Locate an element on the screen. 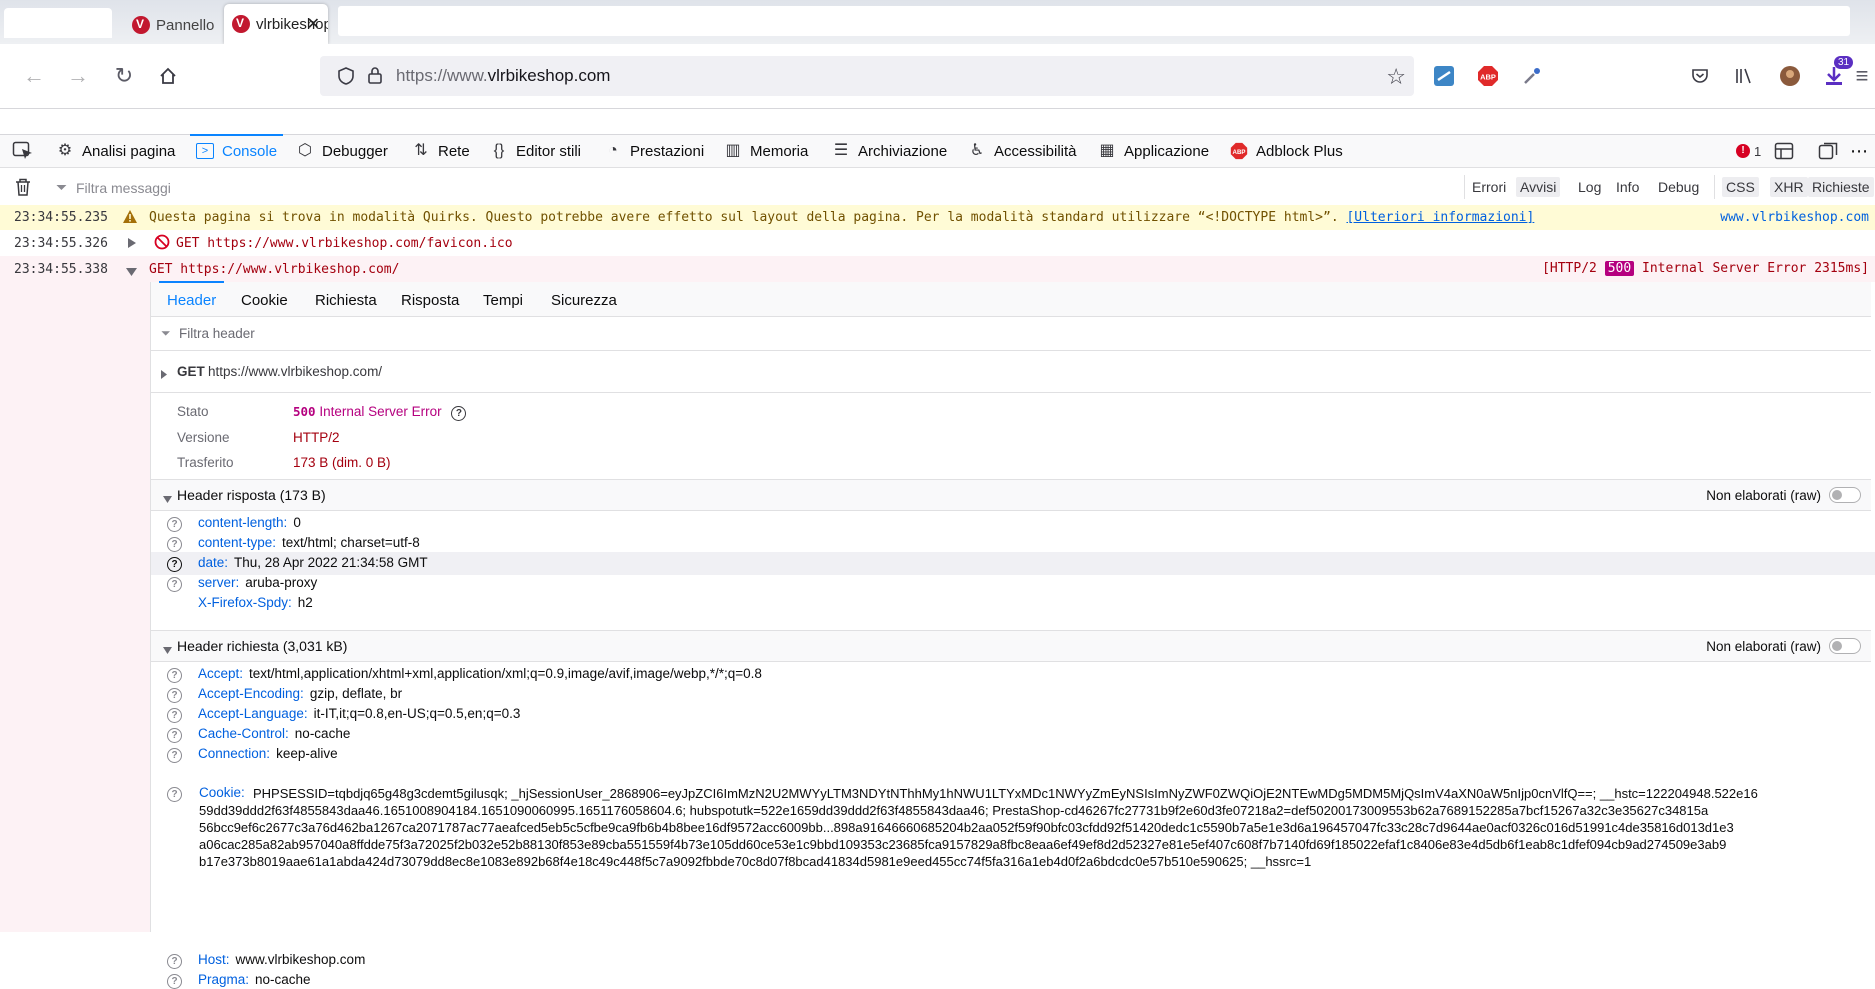 The image size is (1875, 989). header-row: ? content-type: text/html; charset=utf-8 is located at coordinates (293, 543).